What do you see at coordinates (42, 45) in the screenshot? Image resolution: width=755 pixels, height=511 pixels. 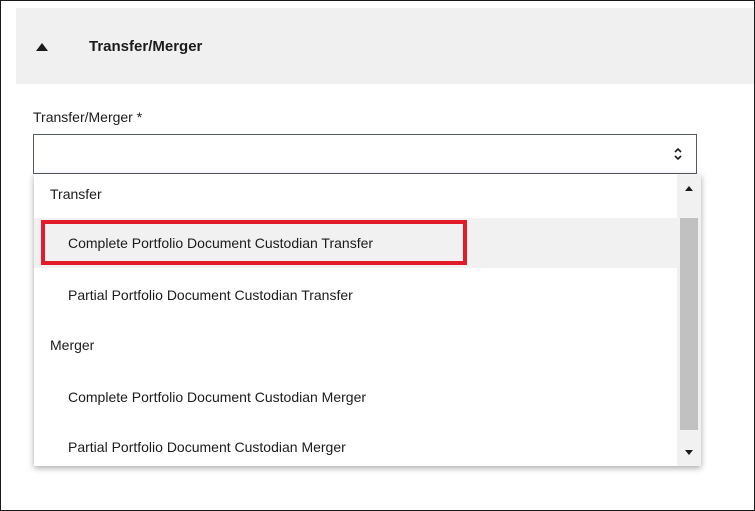 I see `triangle-up-icon` at bounding box center [42, 45].